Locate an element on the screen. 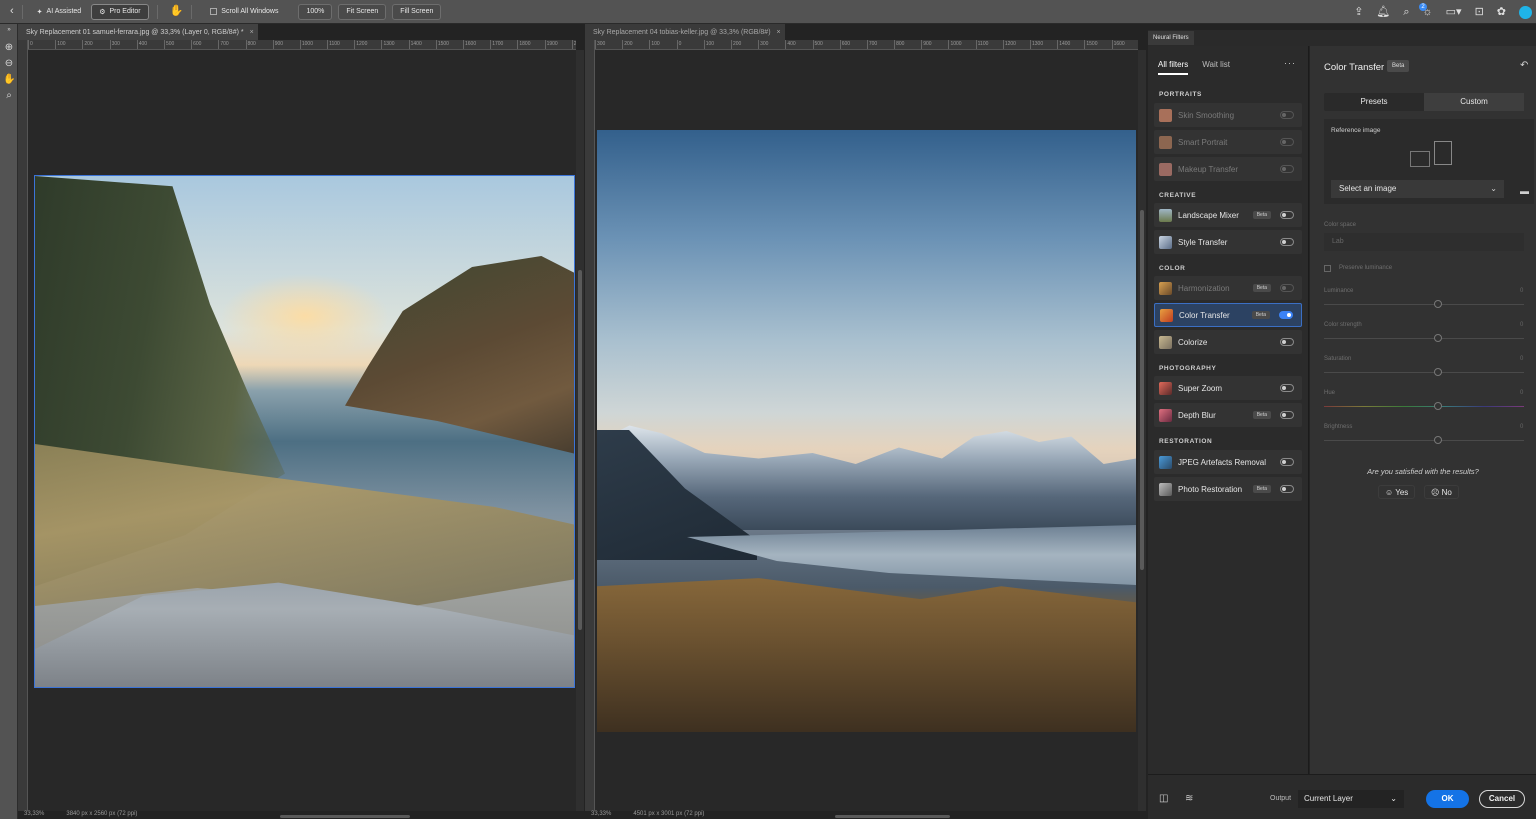  folder-icon: ▬ is located at coordinates (1524, 191).